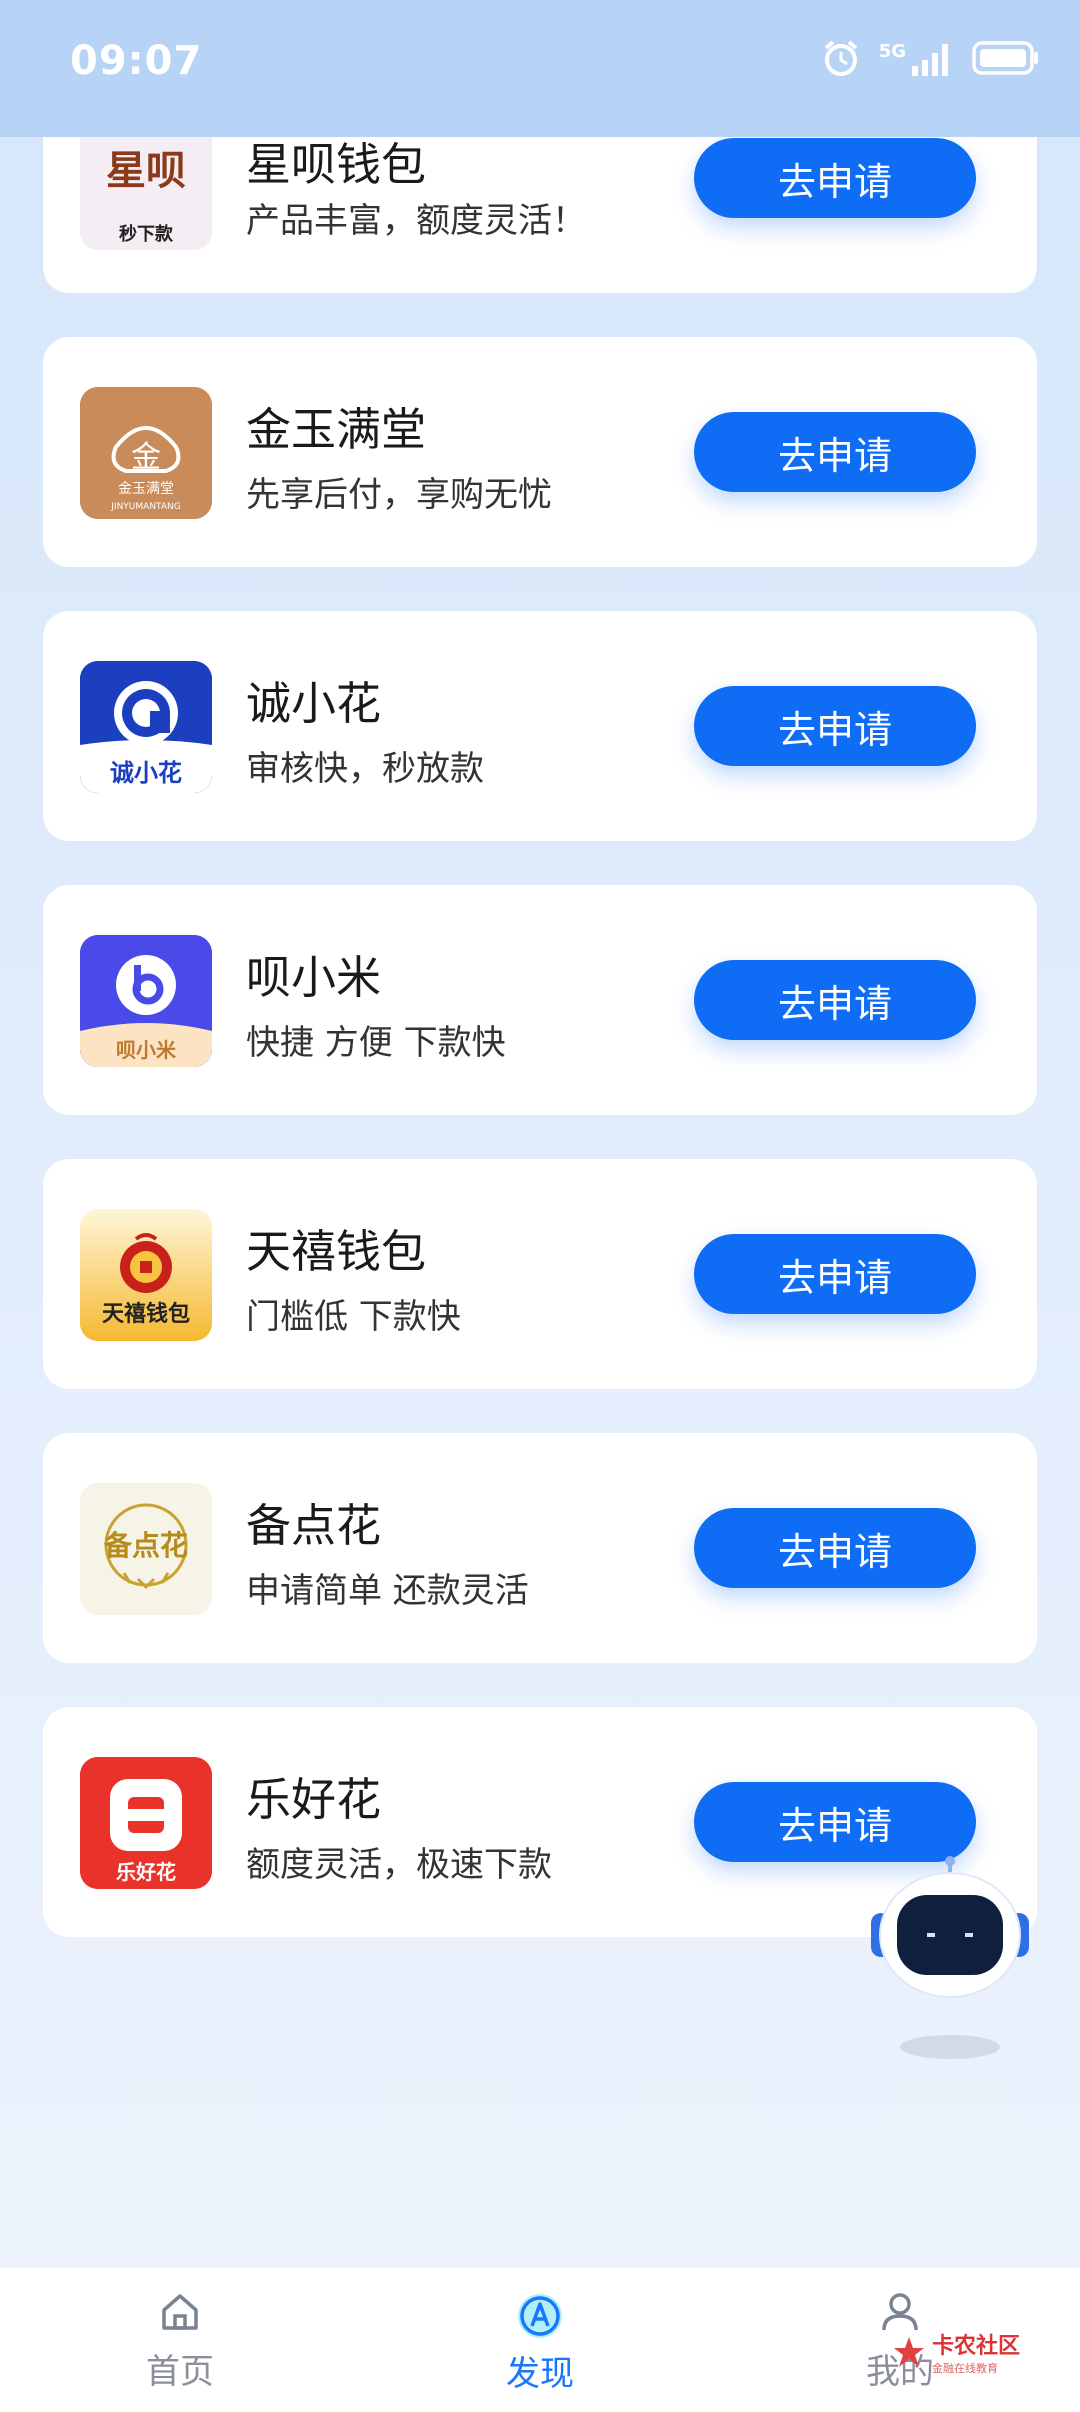 Image resolution: width=1080 pixels, height=2412 pixels. What do you see at coordinates (399, 1865) in the screenshot?
I see `product-desc: 额度灵活，极速下款` at bounding box center [399, 1865].